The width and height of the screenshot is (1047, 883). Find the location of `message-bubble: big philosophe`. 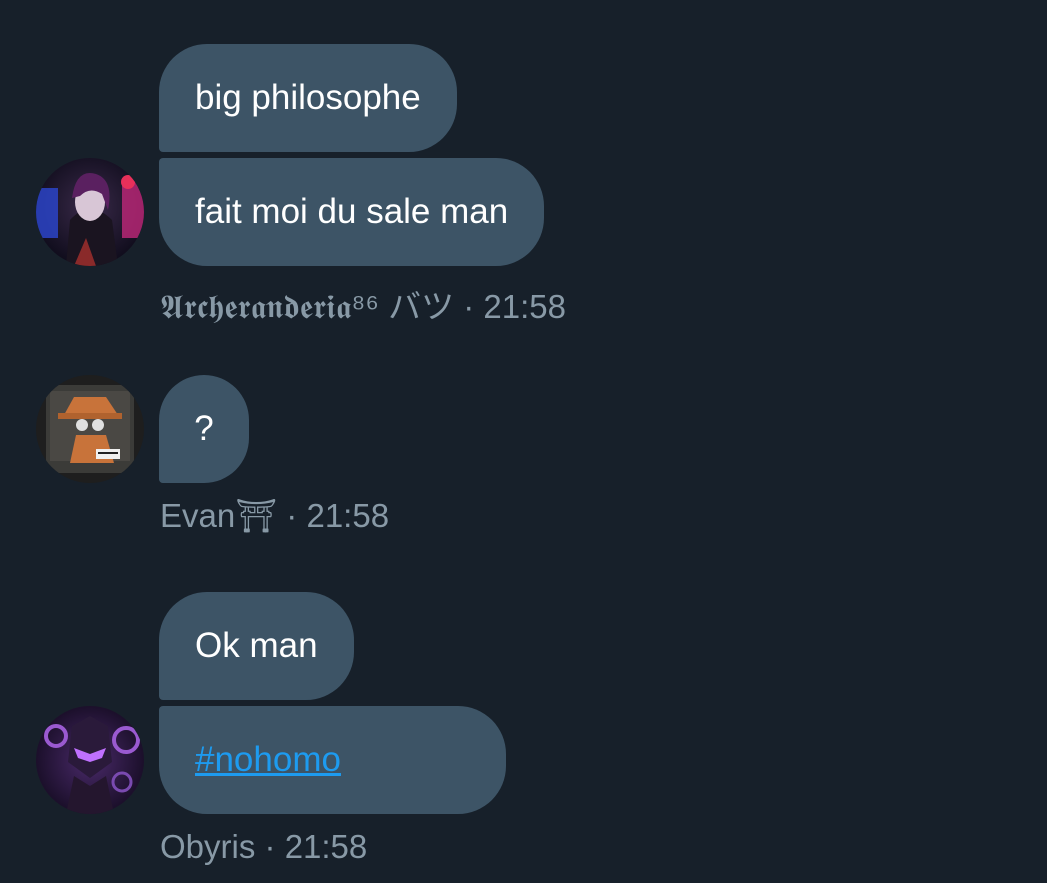

message-bubble: big philosophe is located at coordinates (308, 98).